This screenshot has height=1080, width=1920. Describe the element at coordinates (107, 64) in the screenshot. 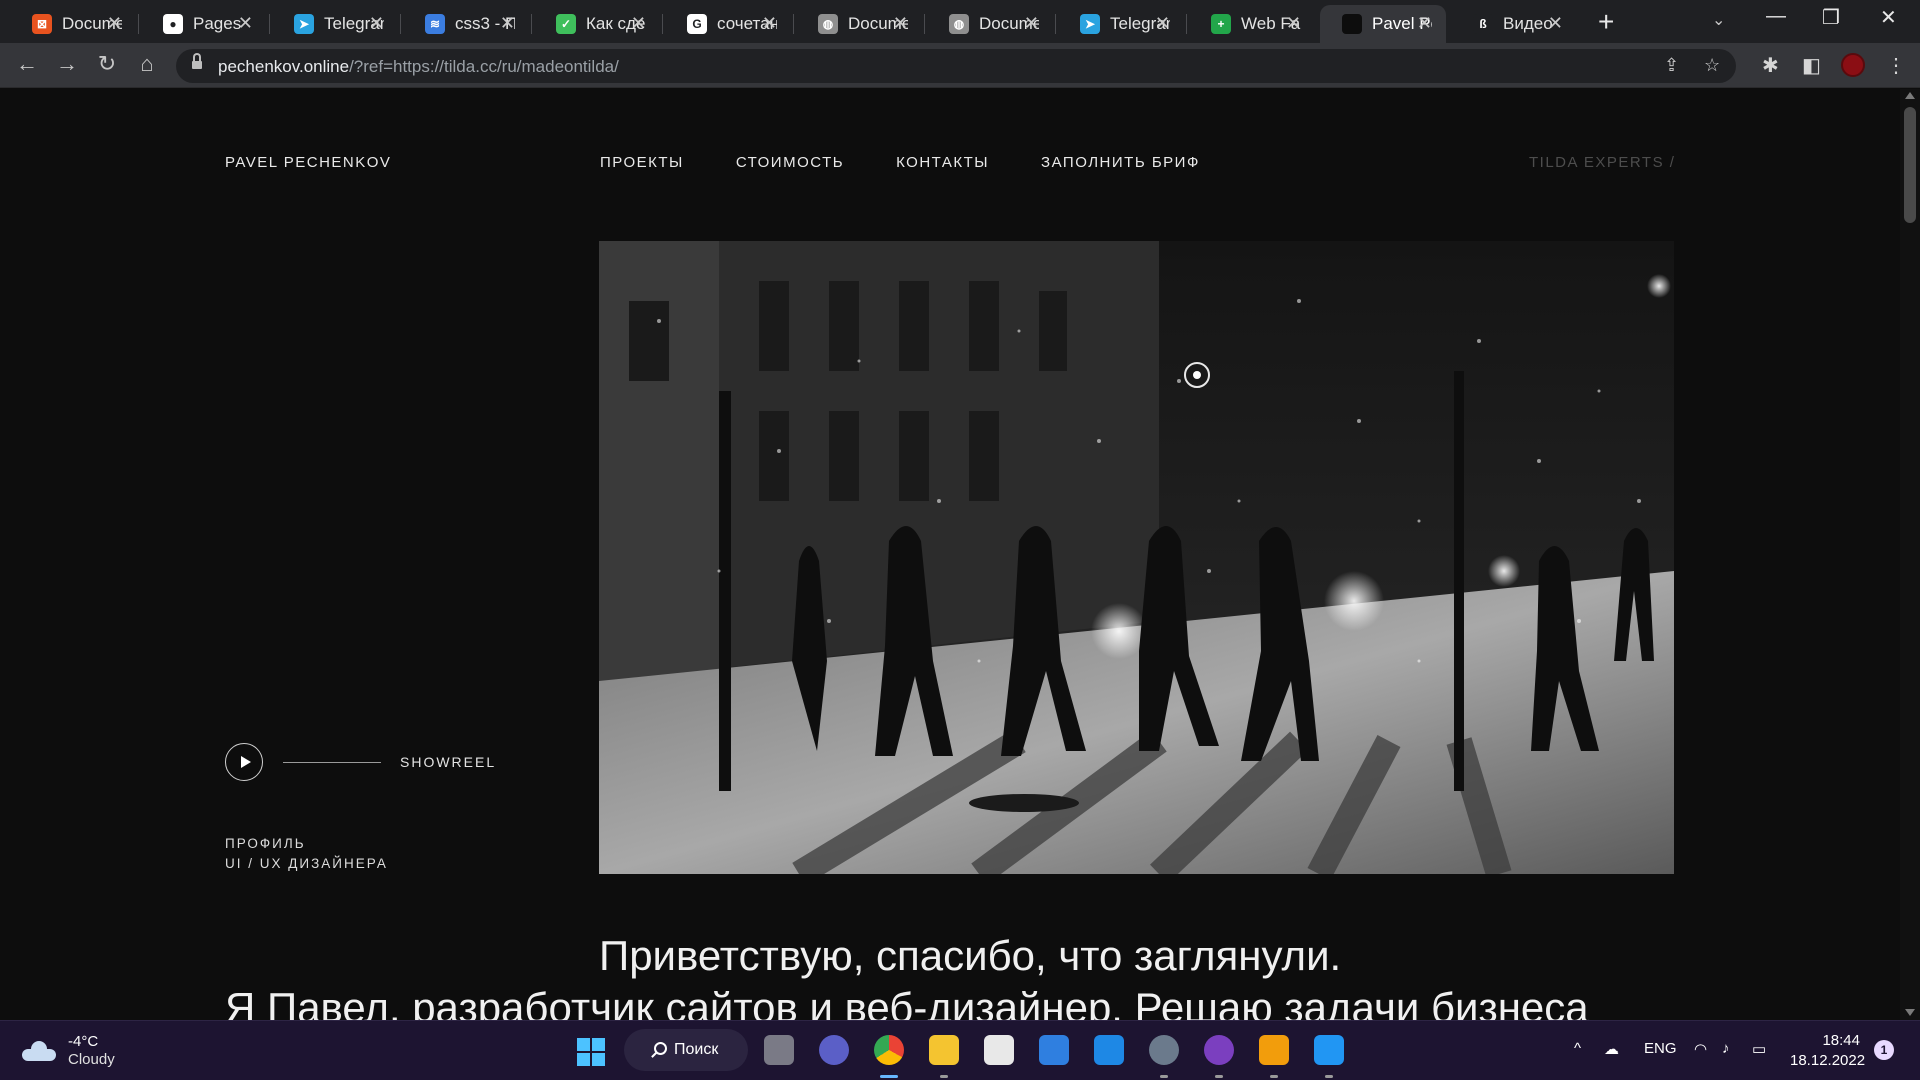

I see `reload-icon: ↻` at that location.